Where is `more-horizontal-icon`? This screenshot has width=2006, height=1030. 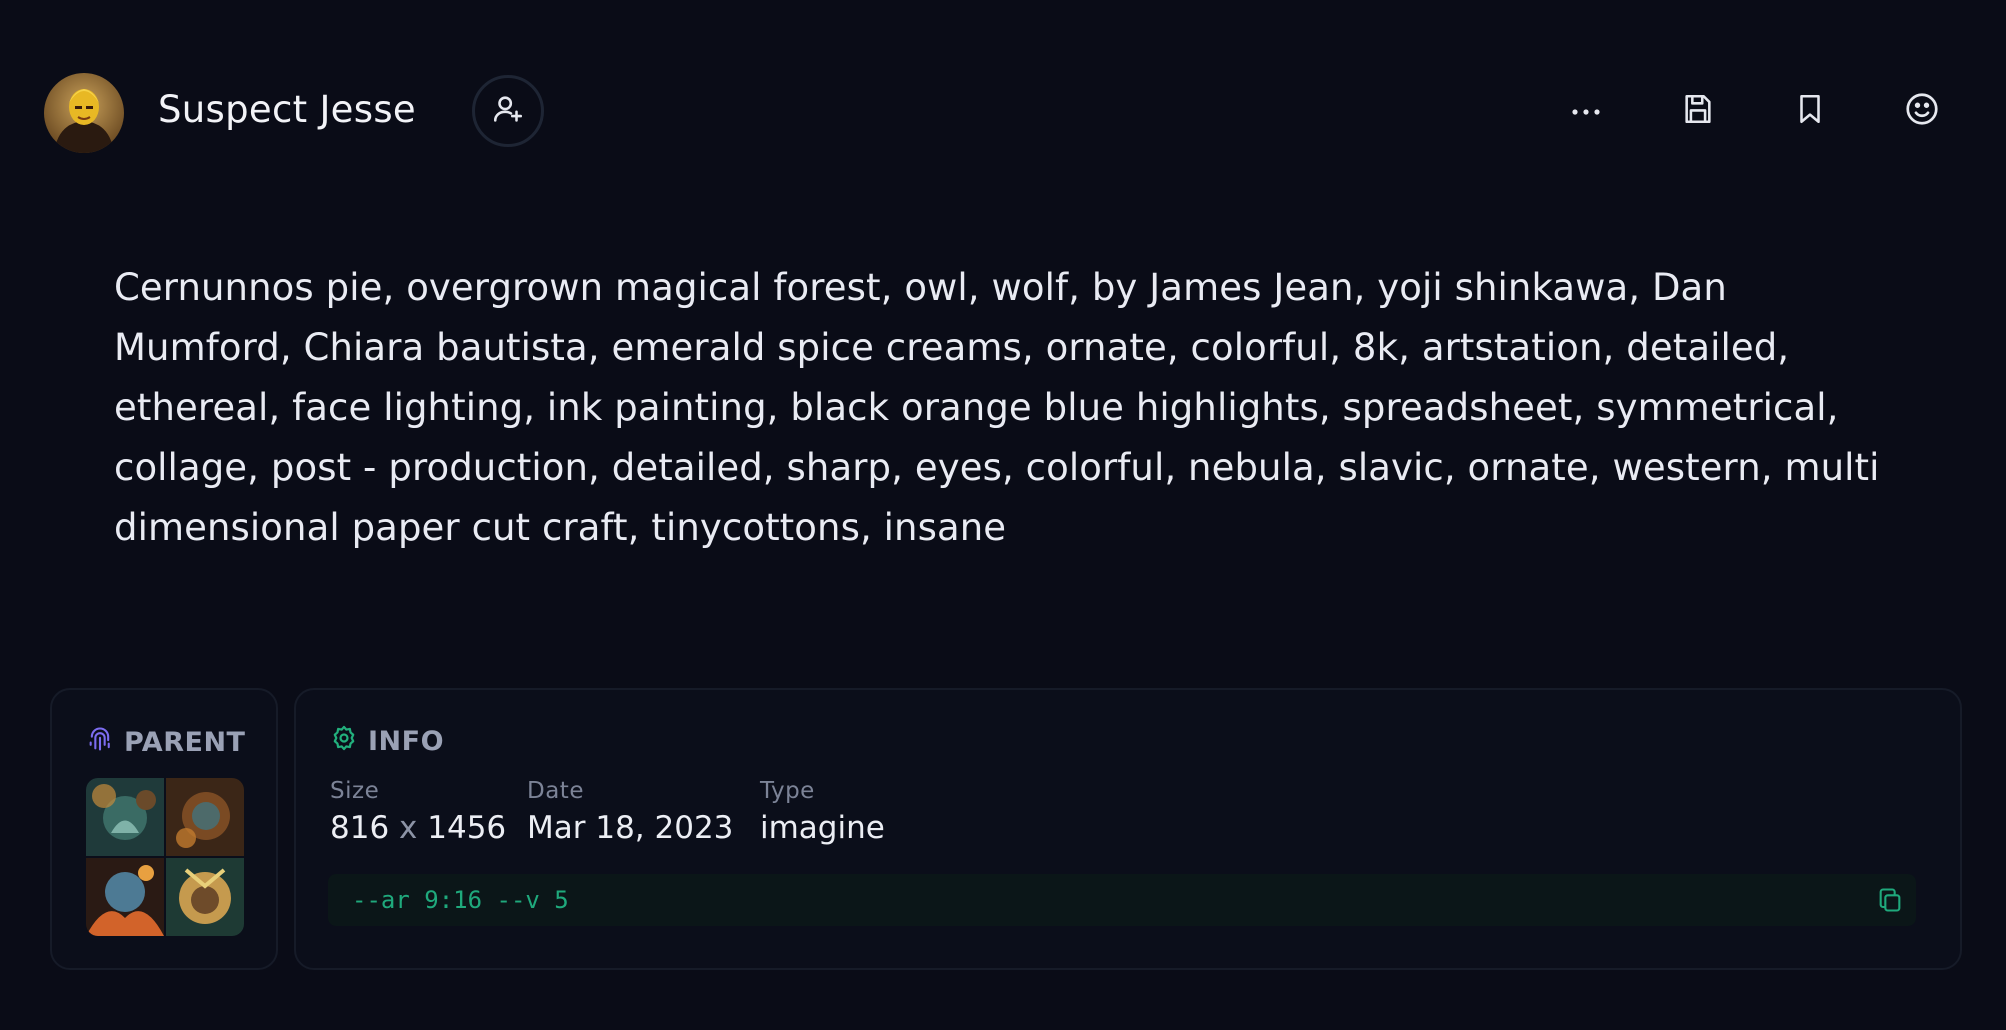
more-horizontal-icon is located at coordinates (1586, 111).